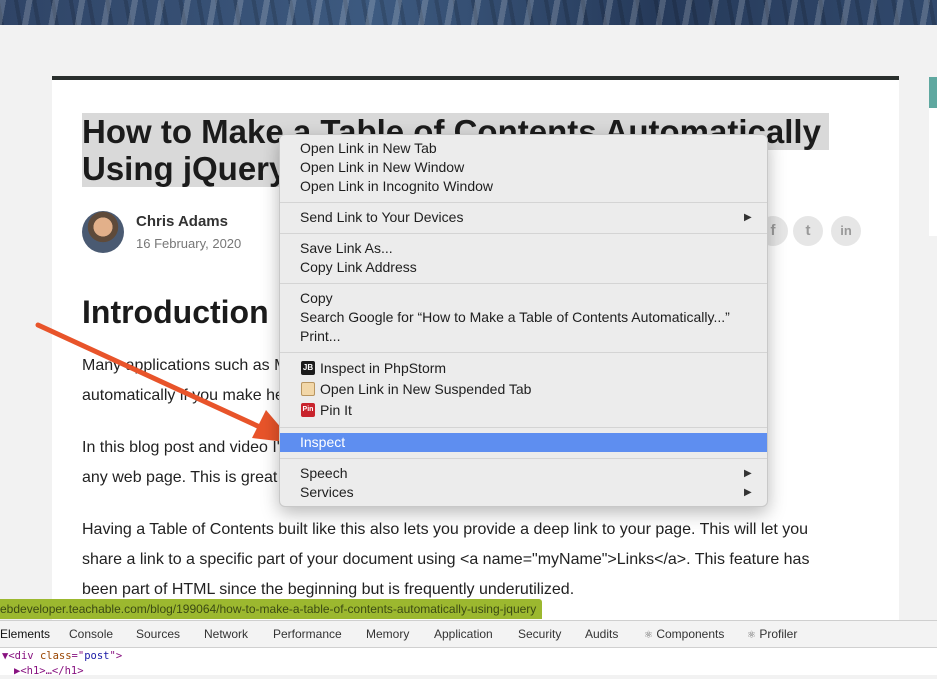 This screenshot has height=679, width=937. I want to click on linkedin-icon: in, so click(846, 231).